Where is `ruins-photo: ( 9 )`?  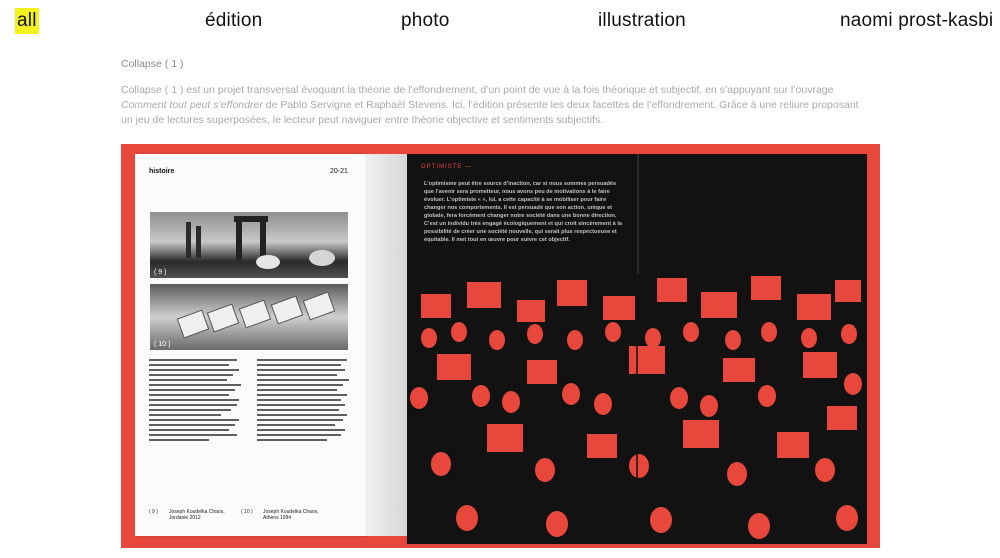
ruins-photo: ( 9 ) is located at coordinates (249, 245).